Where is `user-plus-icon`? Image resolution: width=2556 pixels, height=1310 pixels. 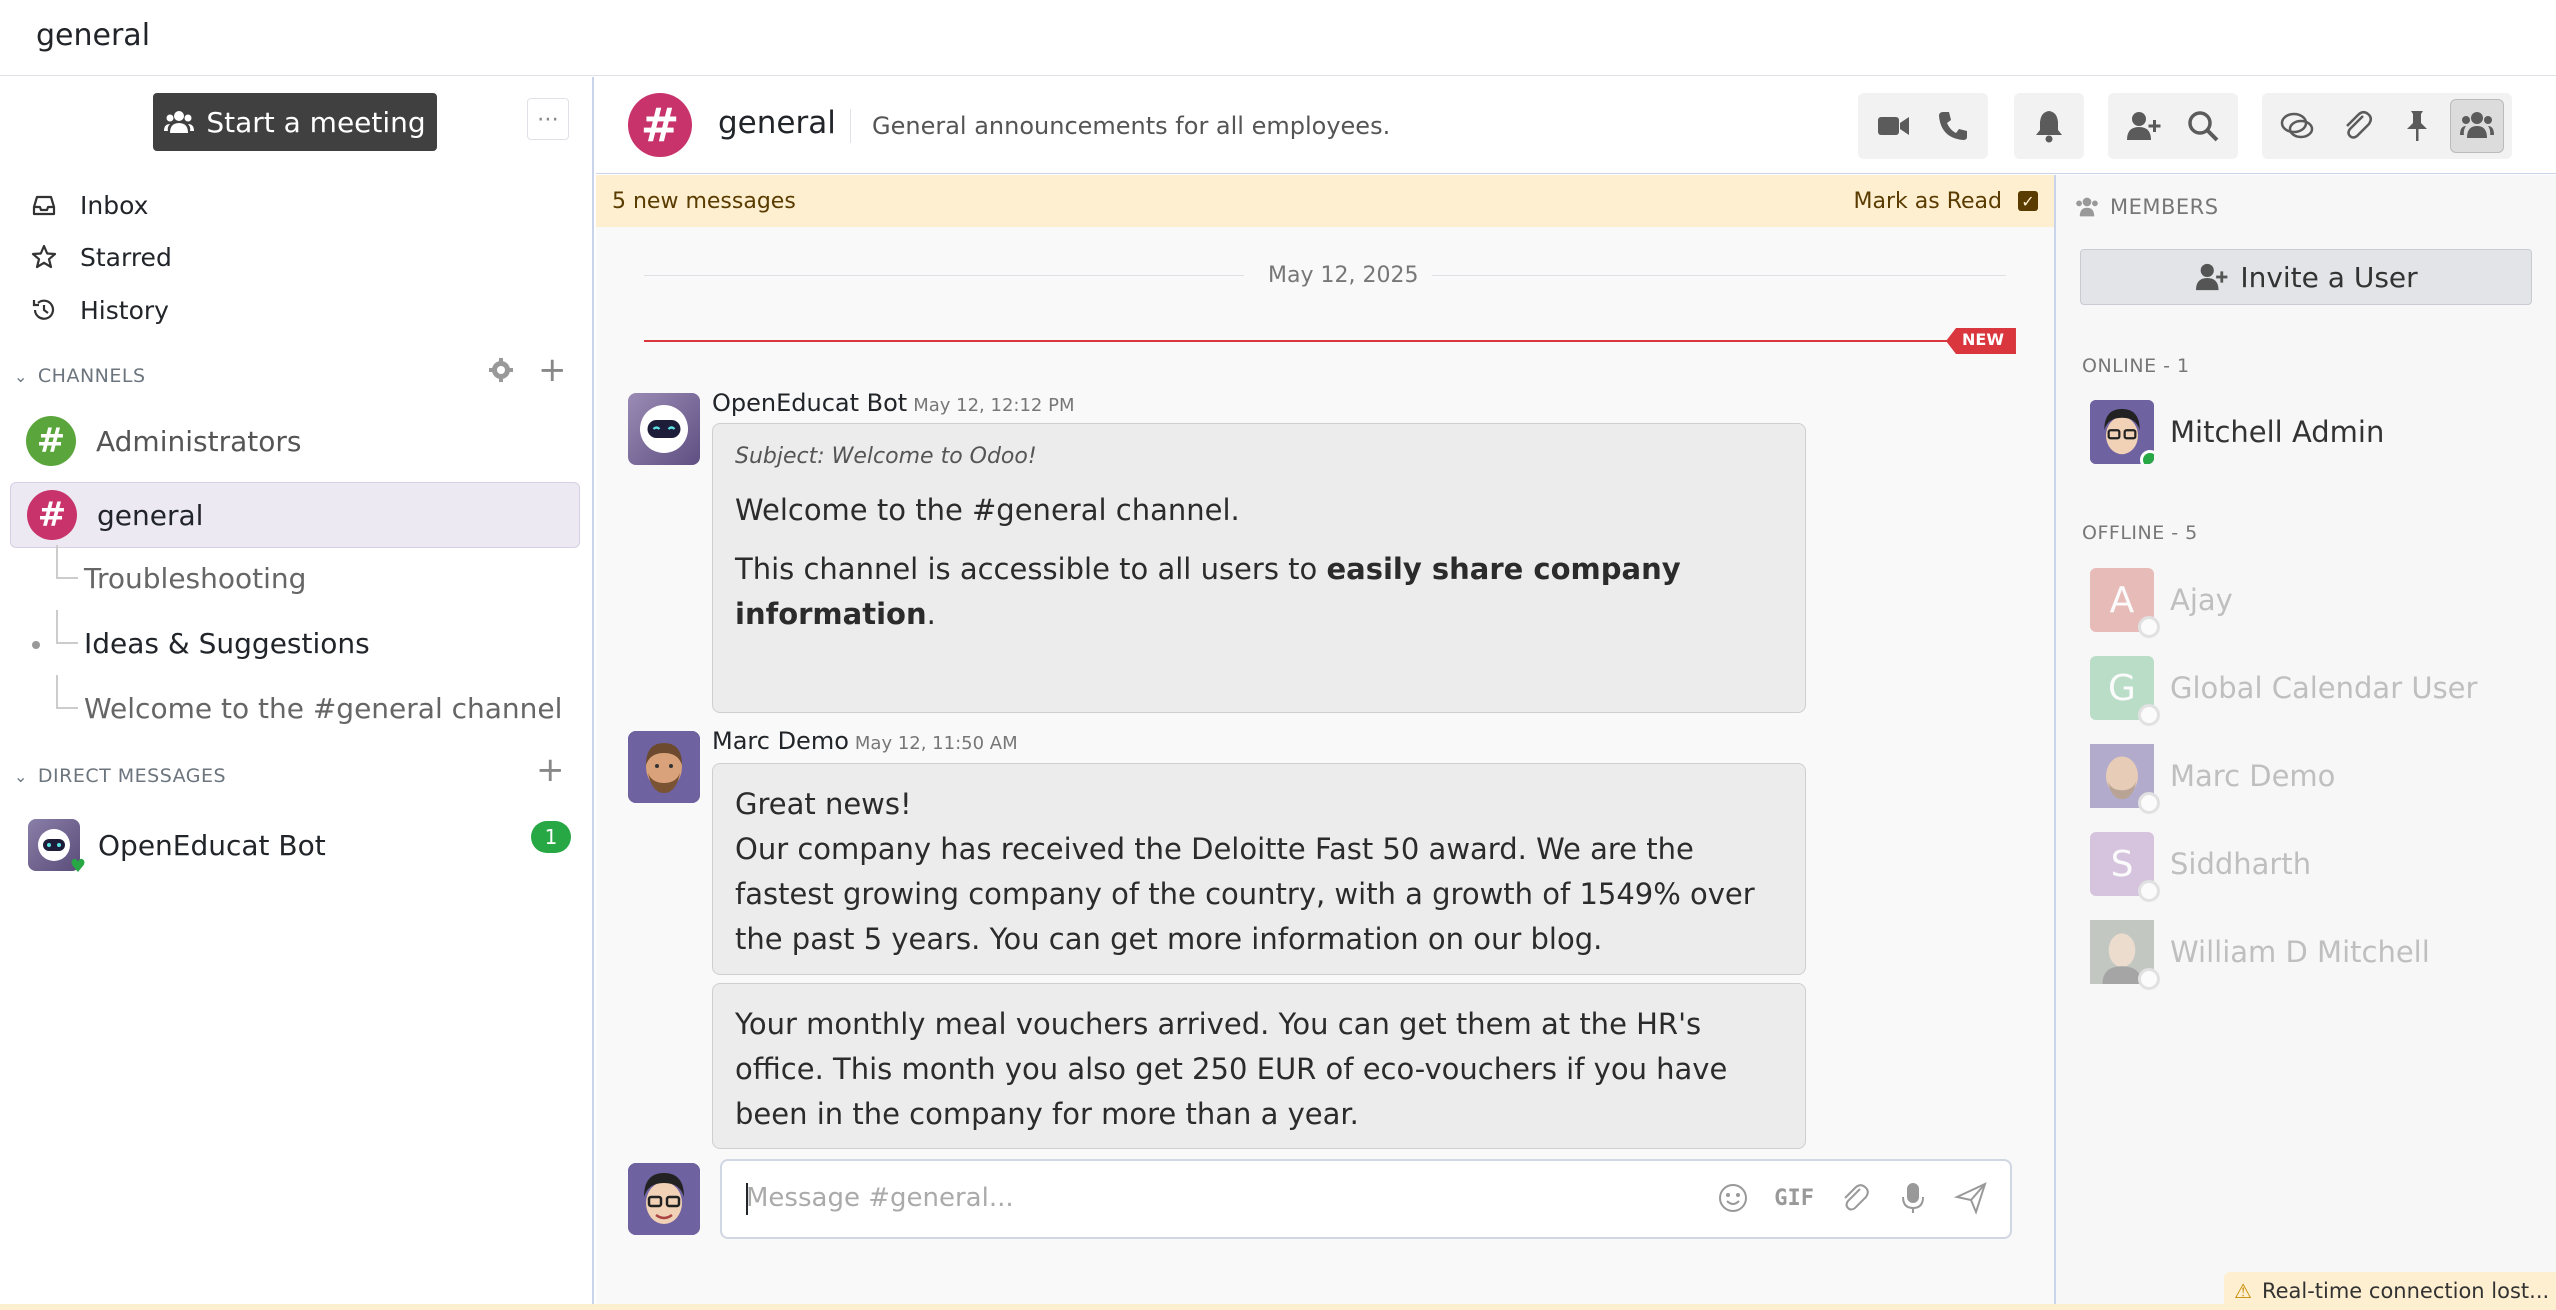
user-plus-icon is located at coordinates (2144, 126).